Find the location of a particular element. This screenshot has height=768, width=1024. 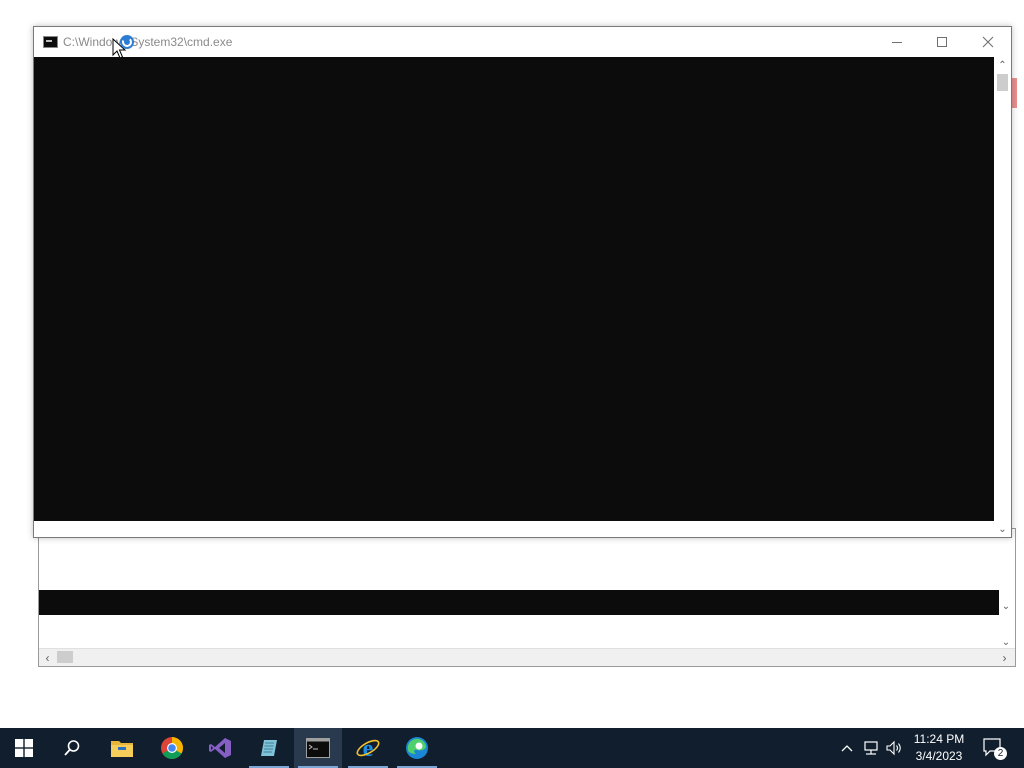

minimize-icon is located at coordinates (897, 42).